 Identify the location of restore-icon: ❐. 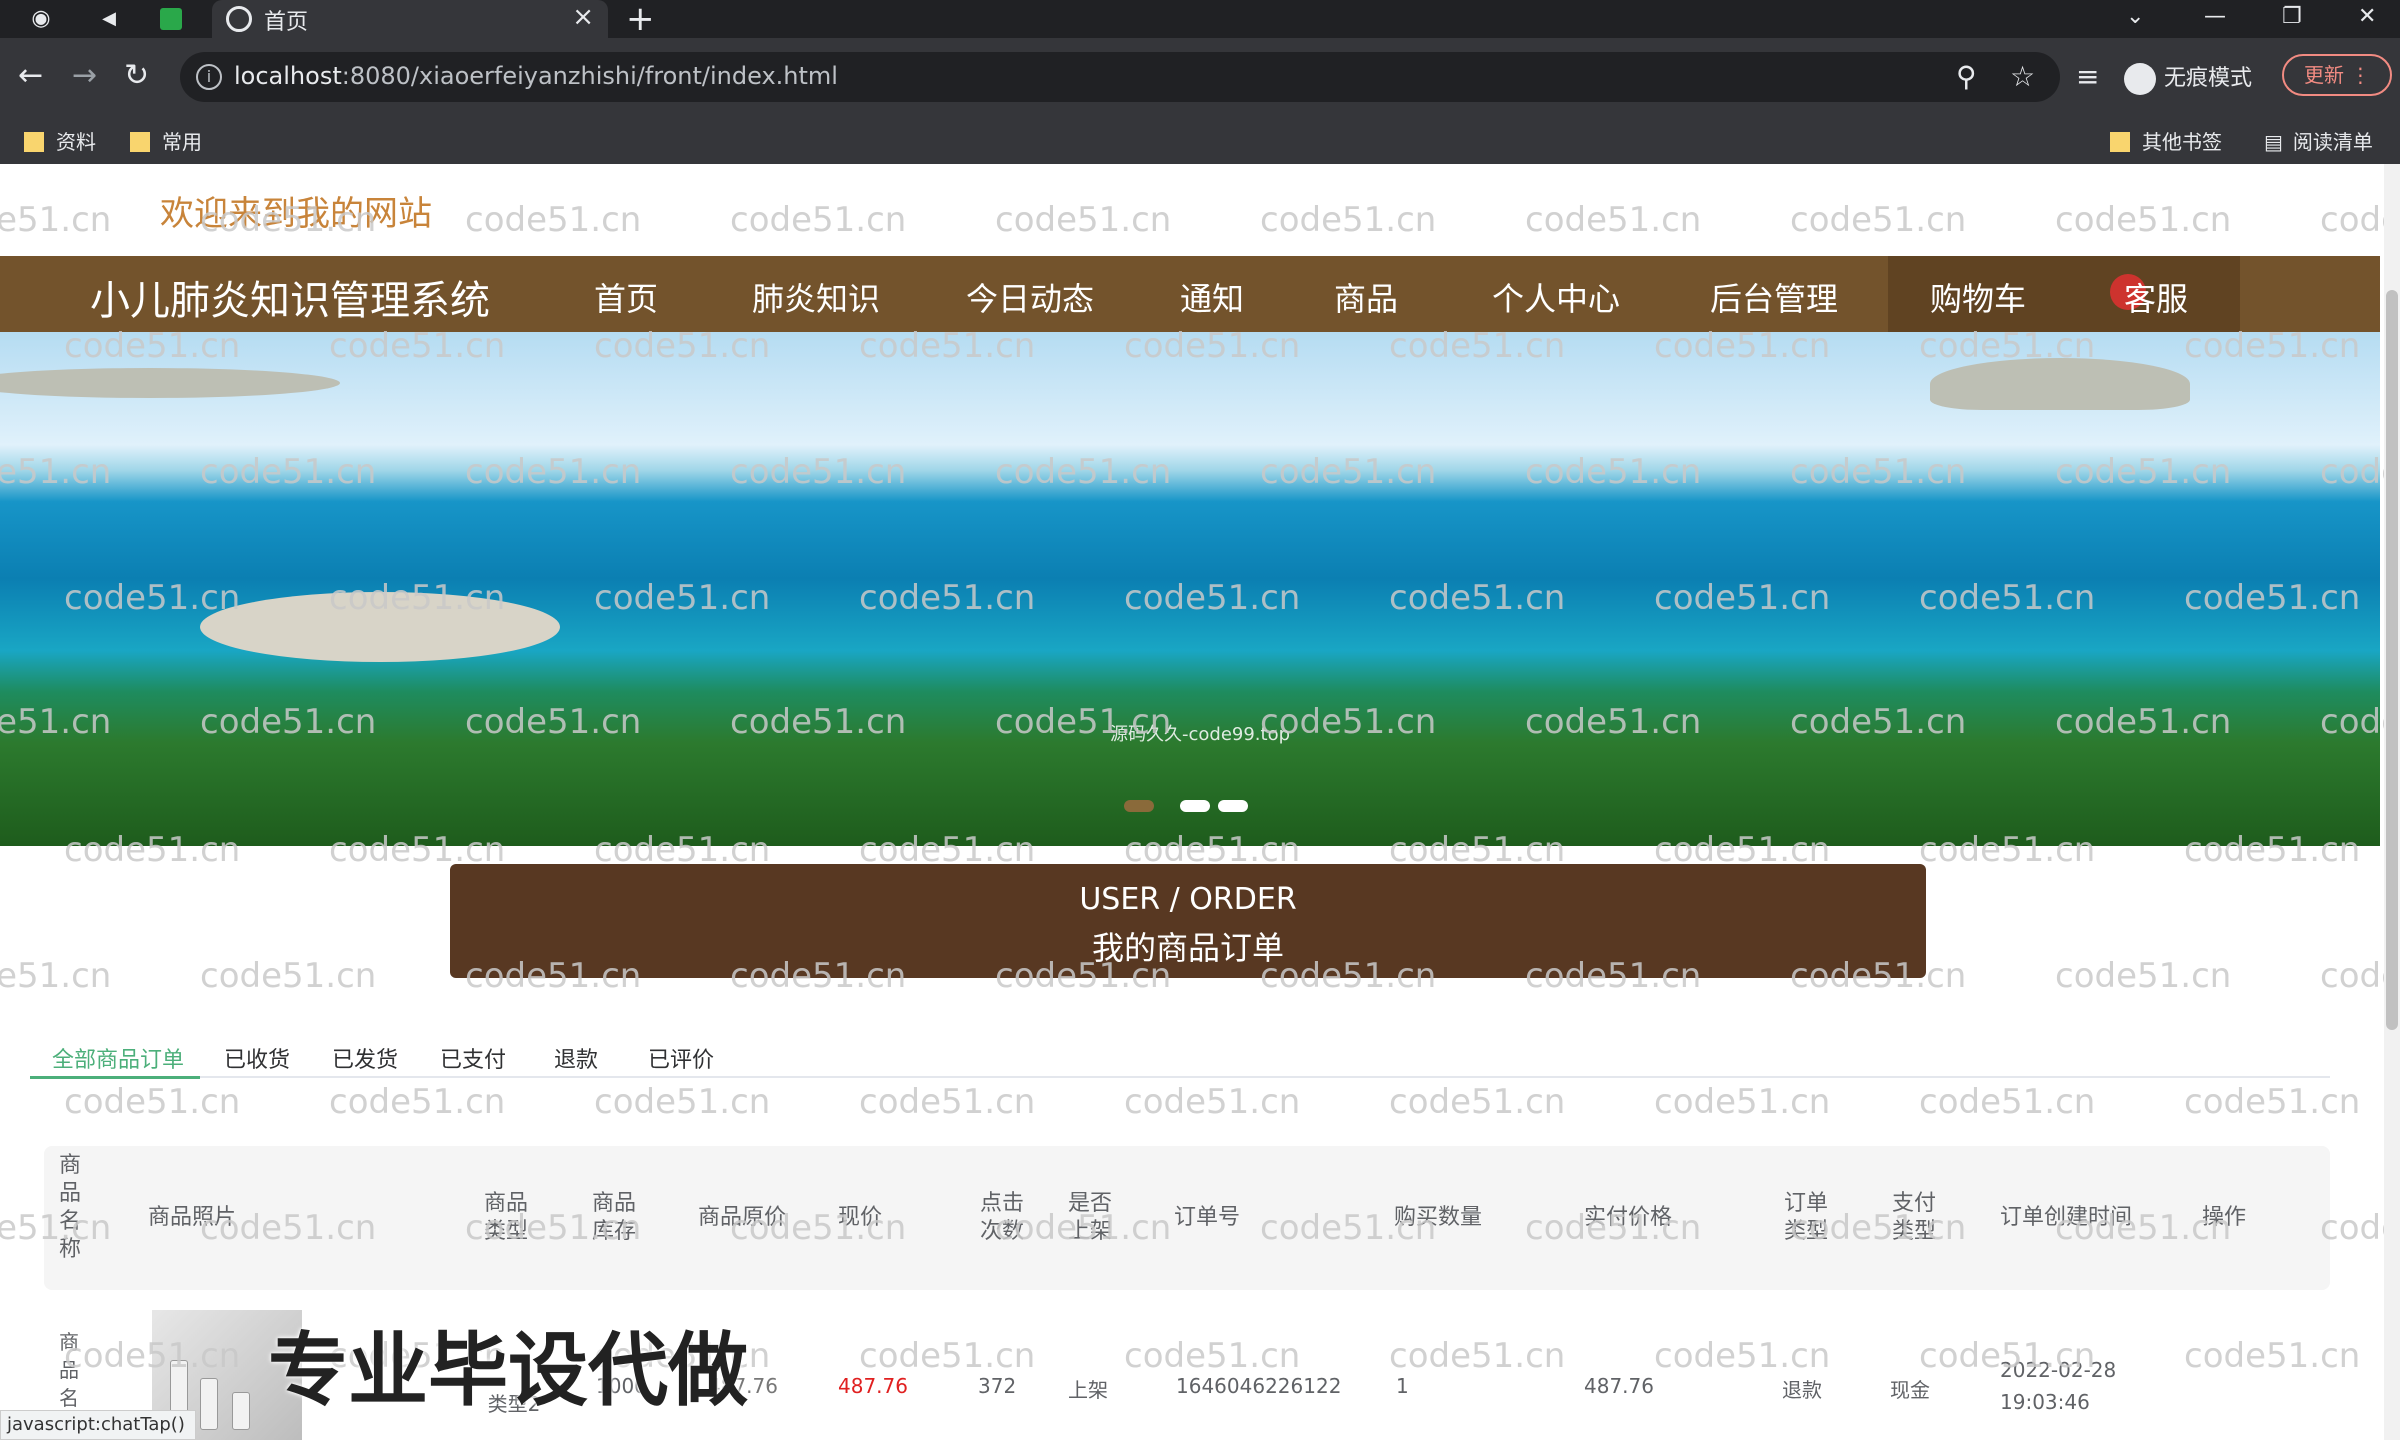
(2292, 17).